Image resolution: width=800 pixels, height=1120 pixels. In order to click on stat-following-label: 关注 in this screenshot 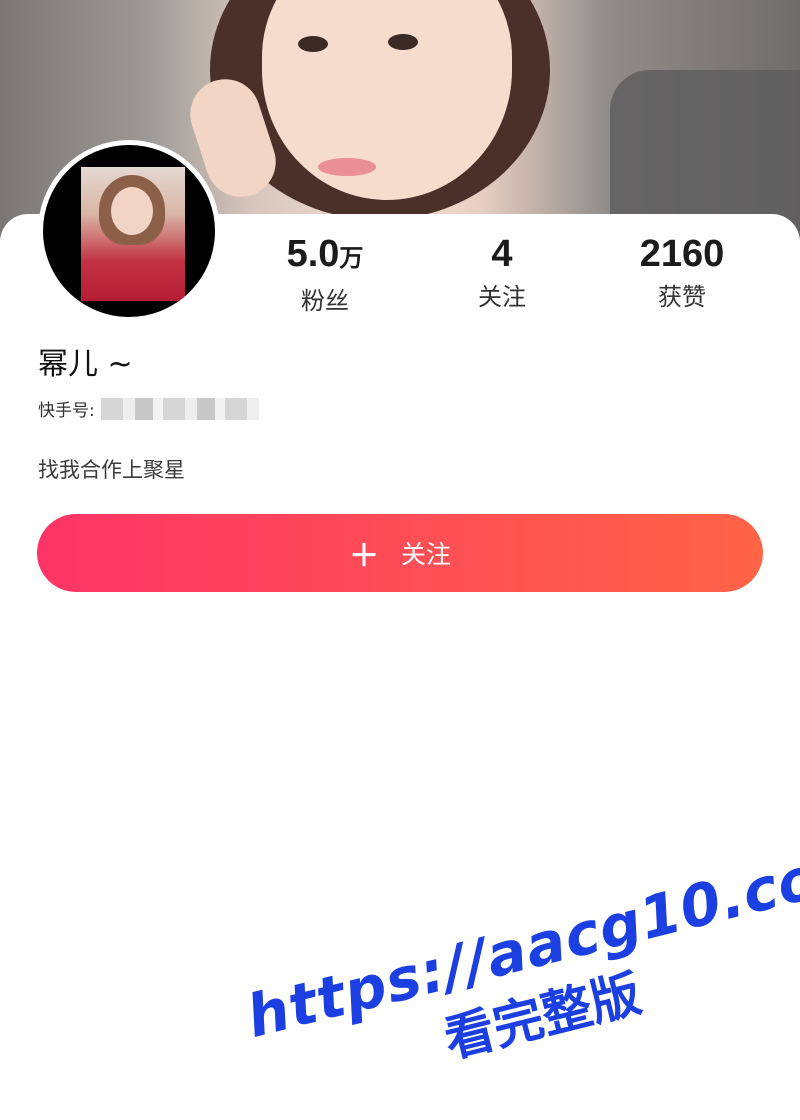, I will do `click(502, 297)`.